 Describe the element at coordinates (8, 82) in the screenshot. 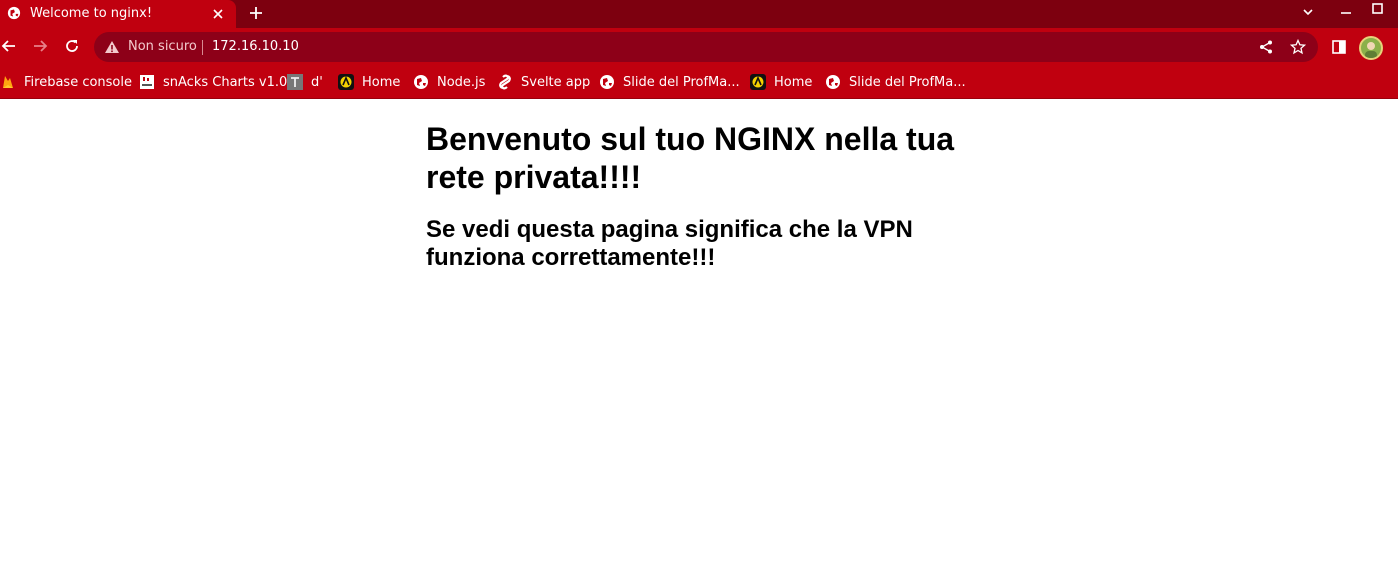

I see `firebase-icon` at that location.